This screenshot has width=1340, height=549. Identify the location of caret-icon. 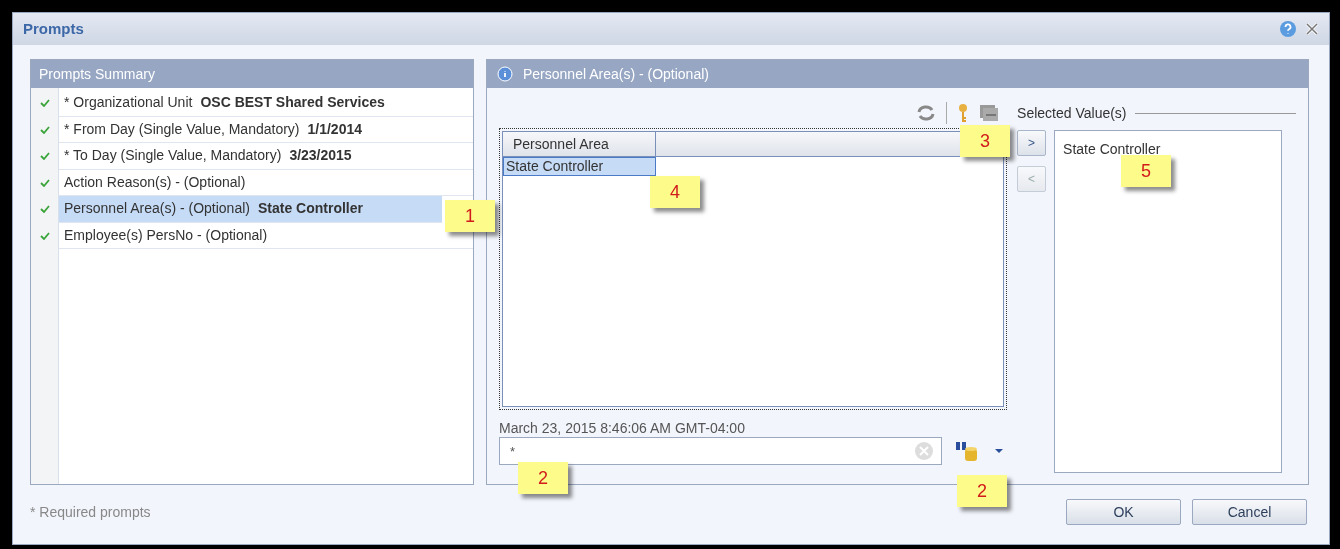
(999, 451).